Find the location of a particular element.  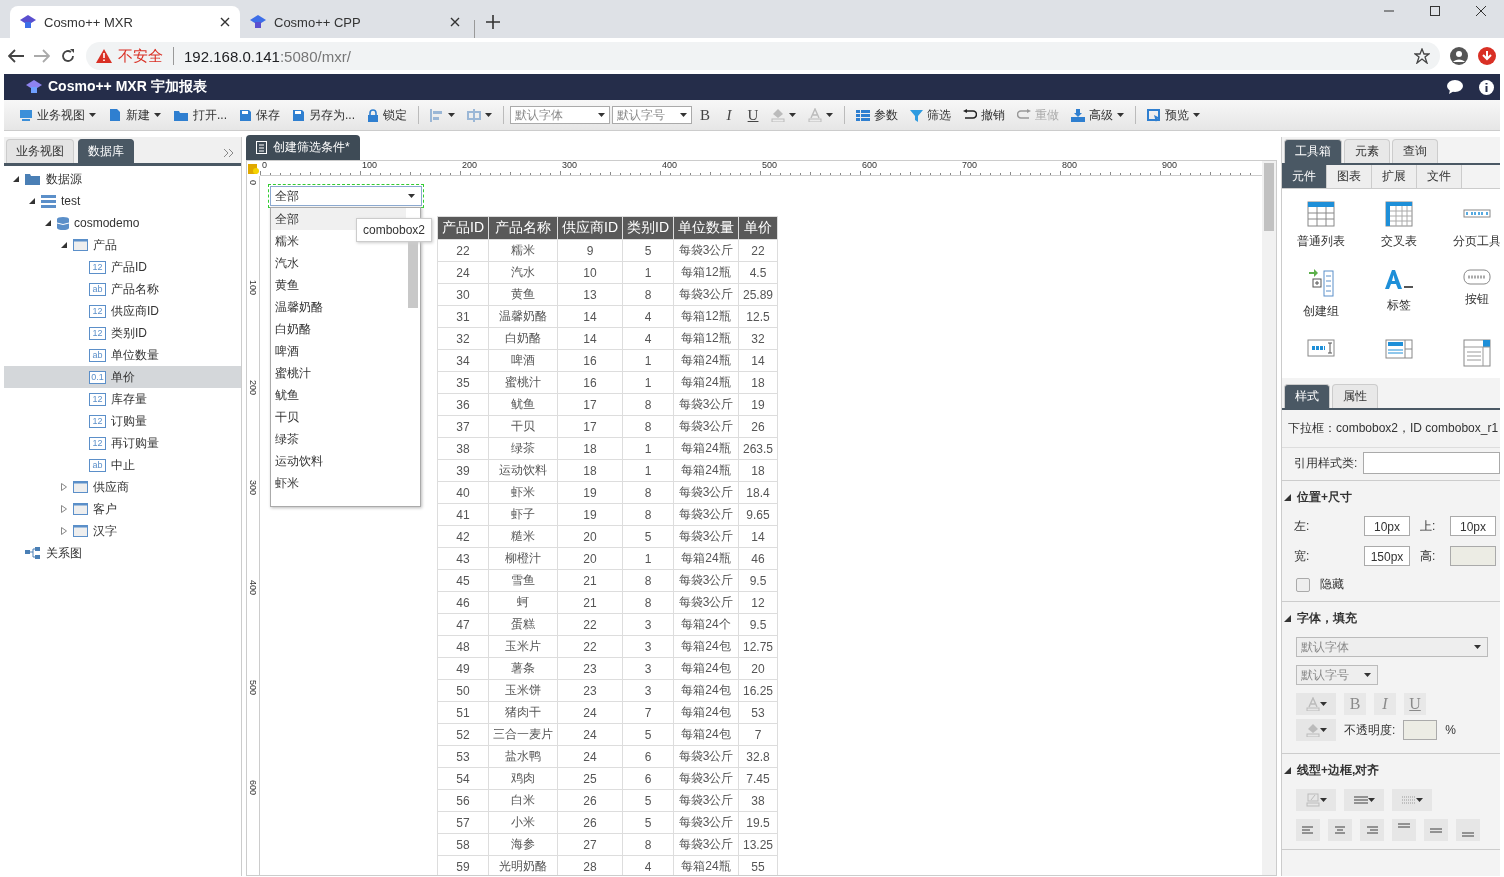

account-icon is located at coordinates (1459, 56).